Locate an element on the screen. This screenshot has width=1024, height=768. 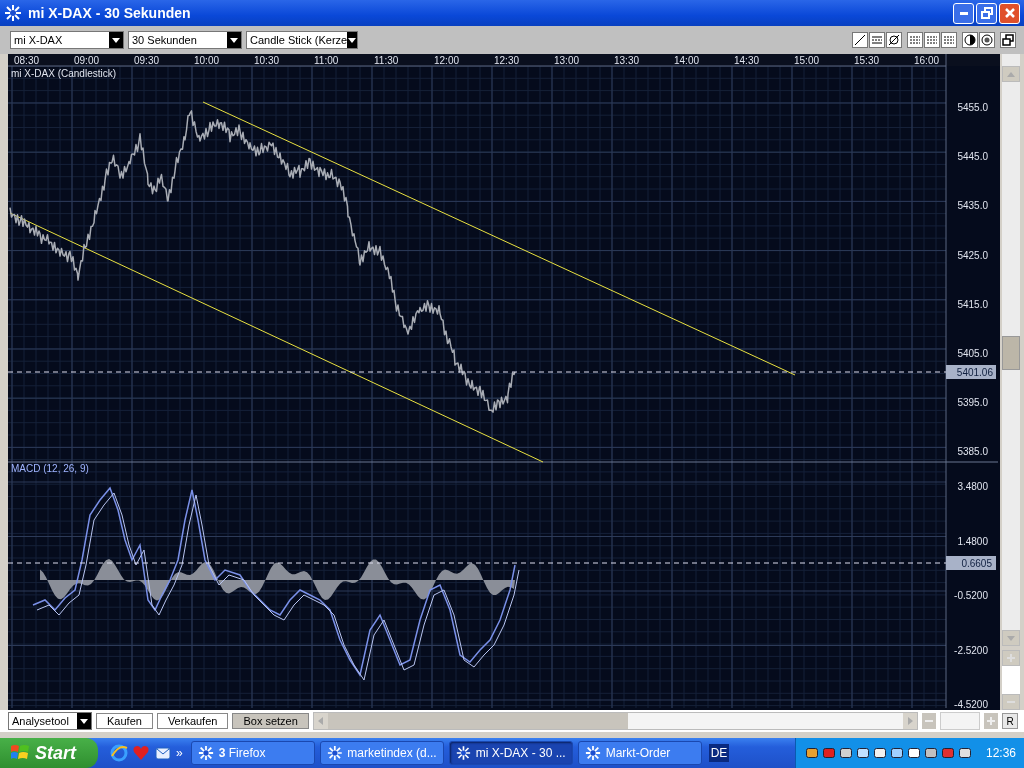
right-arrow-icon is located at coordinates (910, 721).